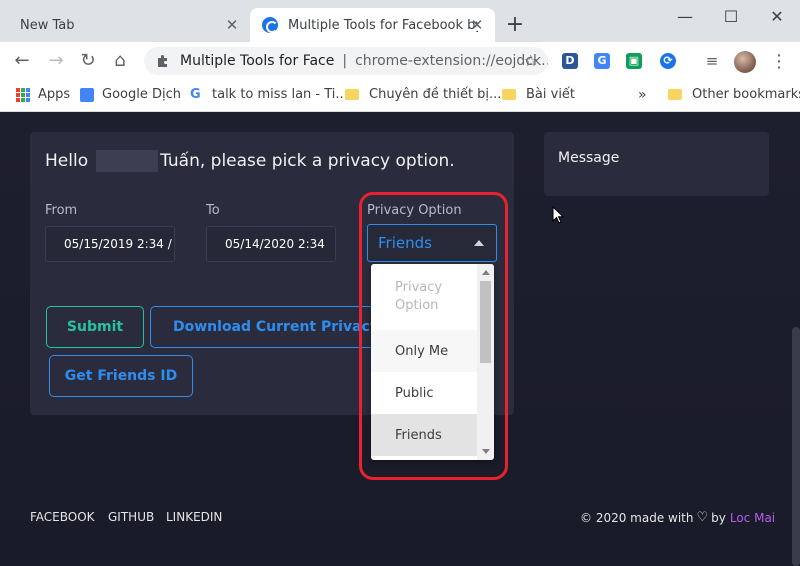 Image resolution: width=800 pixels, height=566 pixels. I want to click on footer-credit: © 2020 made with ♡ by Loc Mai, so click(677, 517).